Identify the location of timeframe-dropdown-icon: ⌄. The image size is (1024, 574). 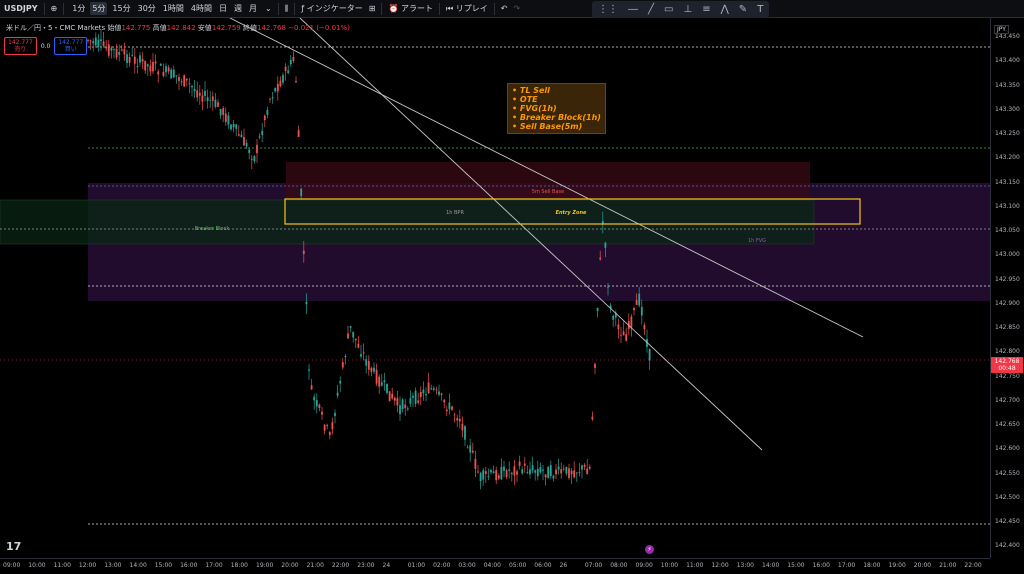
(268, 8).